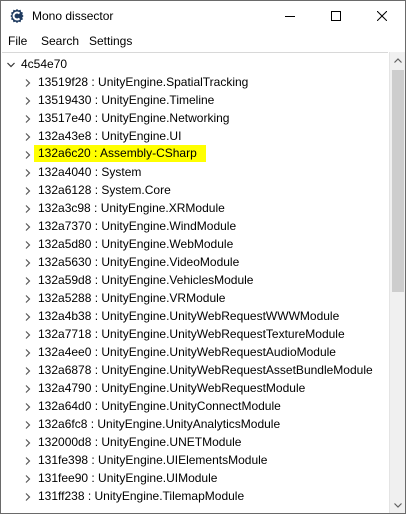 The width and height of the screenshot is (406, 514). I want to click on app-logo-icon, so click(17, 16).